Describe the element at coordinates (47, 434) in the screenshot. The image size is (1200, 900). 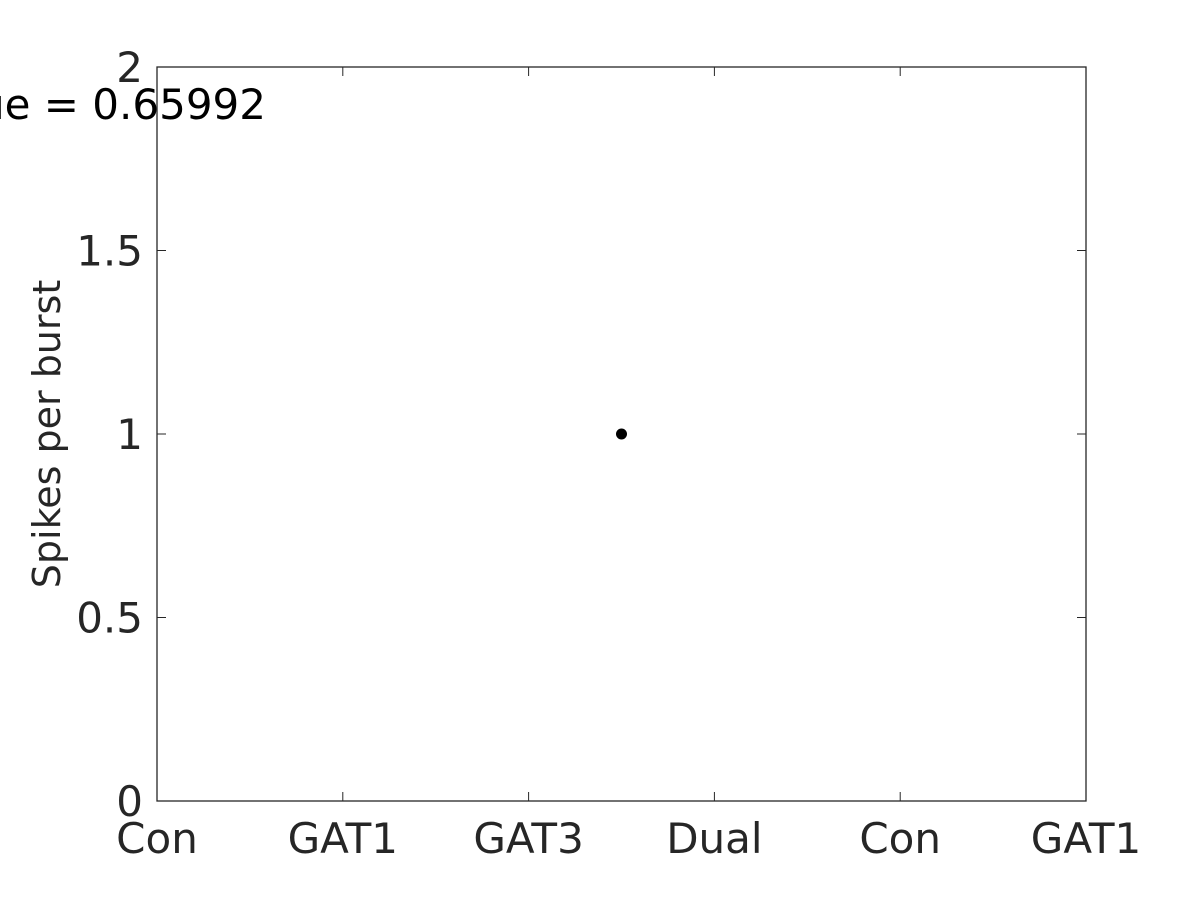
I see `y-axis-label: Spikes per burst` at that location.